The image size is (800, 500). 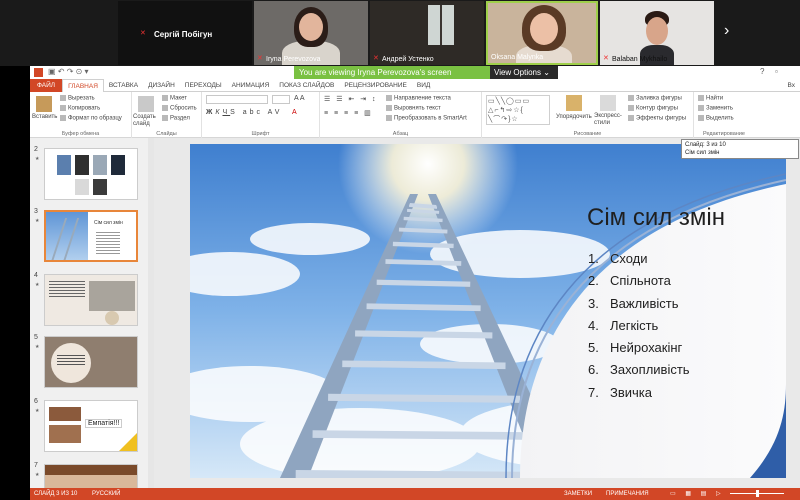 What do you see at coordinates (627, 494) in the screenshot?
I see `comments-button: ПРИМЕЧАНИЯ` at bounding box center [627, 494].